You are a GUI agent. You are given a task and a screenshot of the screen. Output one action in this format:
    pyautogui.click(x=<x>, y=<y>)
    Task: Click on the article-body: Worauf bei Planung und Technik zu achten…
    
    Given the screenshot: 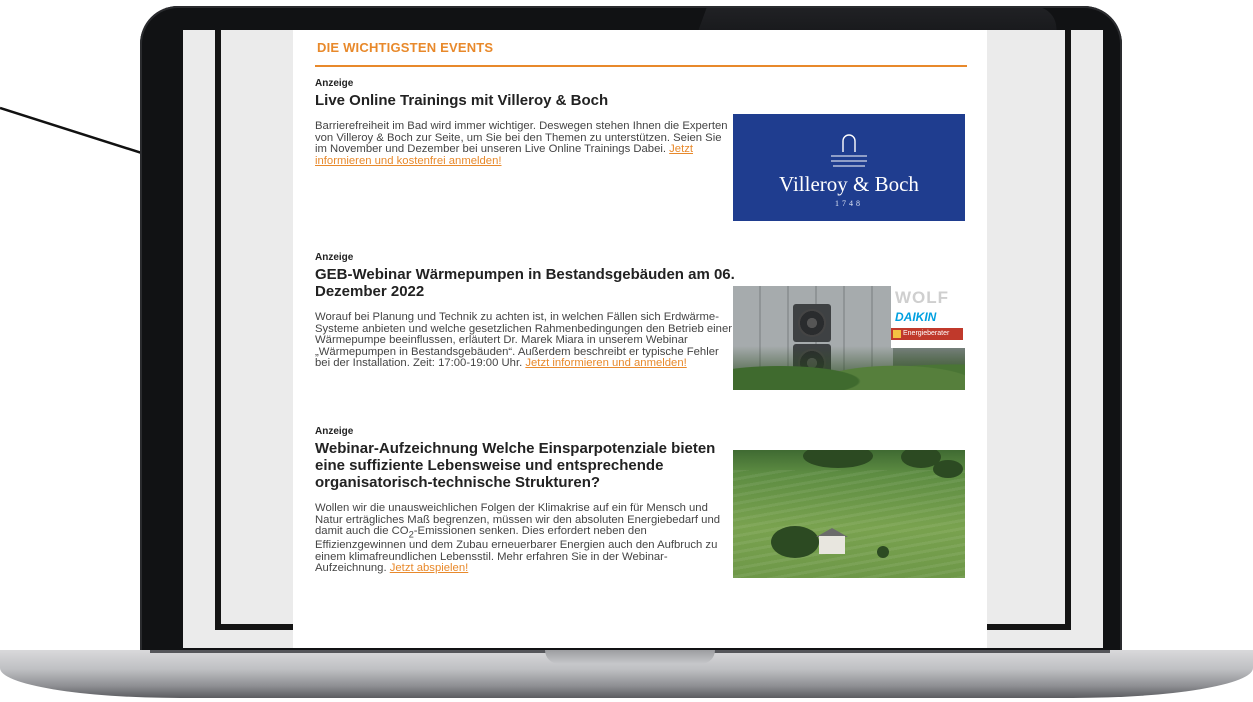 What is the action you would take?
    pyautogui.click(x=525, y=340)
    